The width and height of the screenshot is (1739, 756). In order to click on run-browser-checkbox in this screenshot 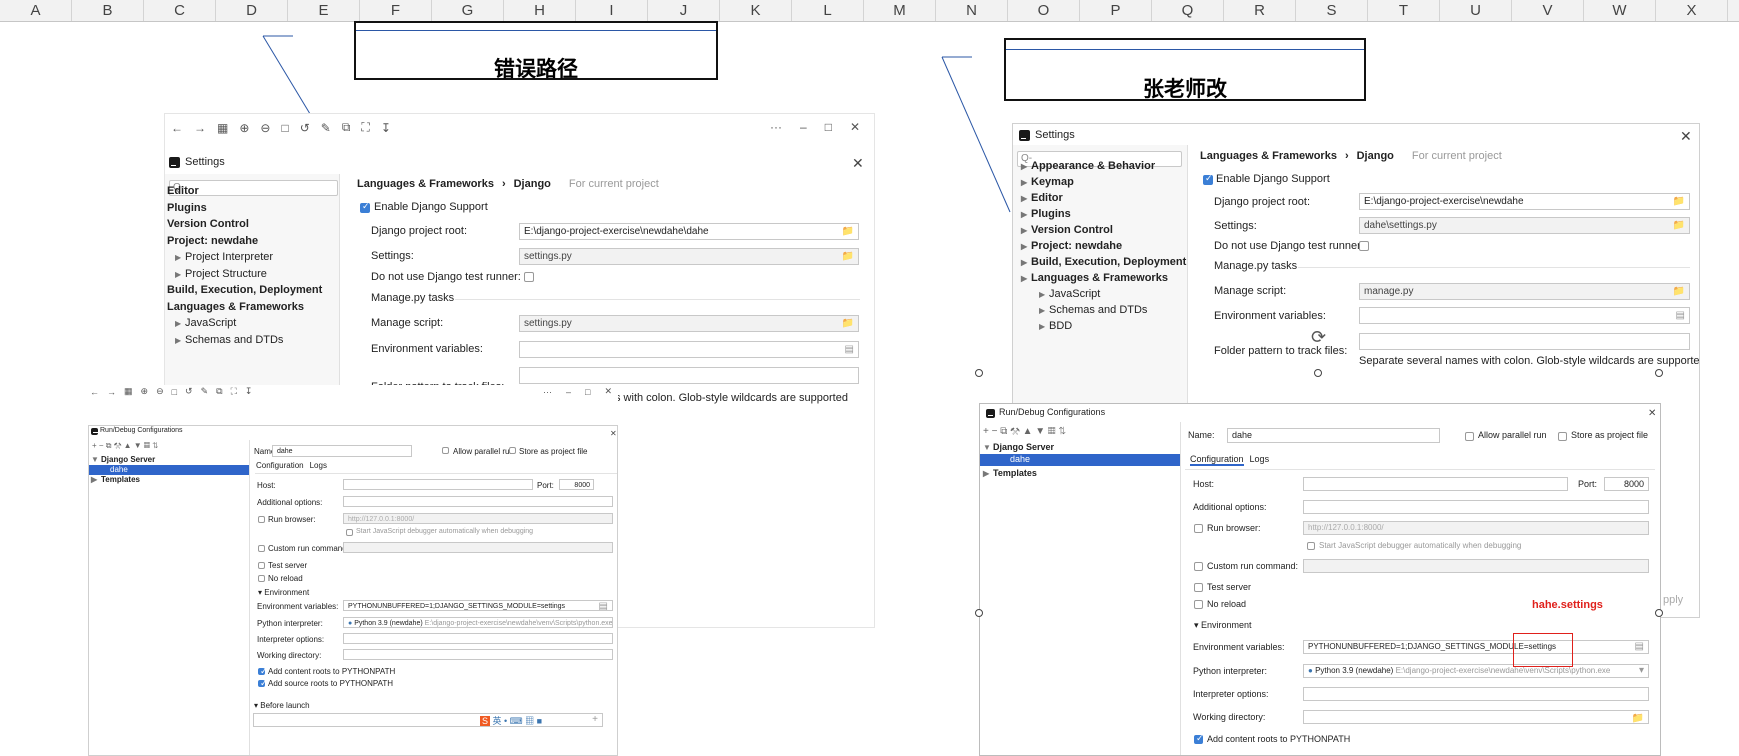, I will do `click(1198, 528)`.